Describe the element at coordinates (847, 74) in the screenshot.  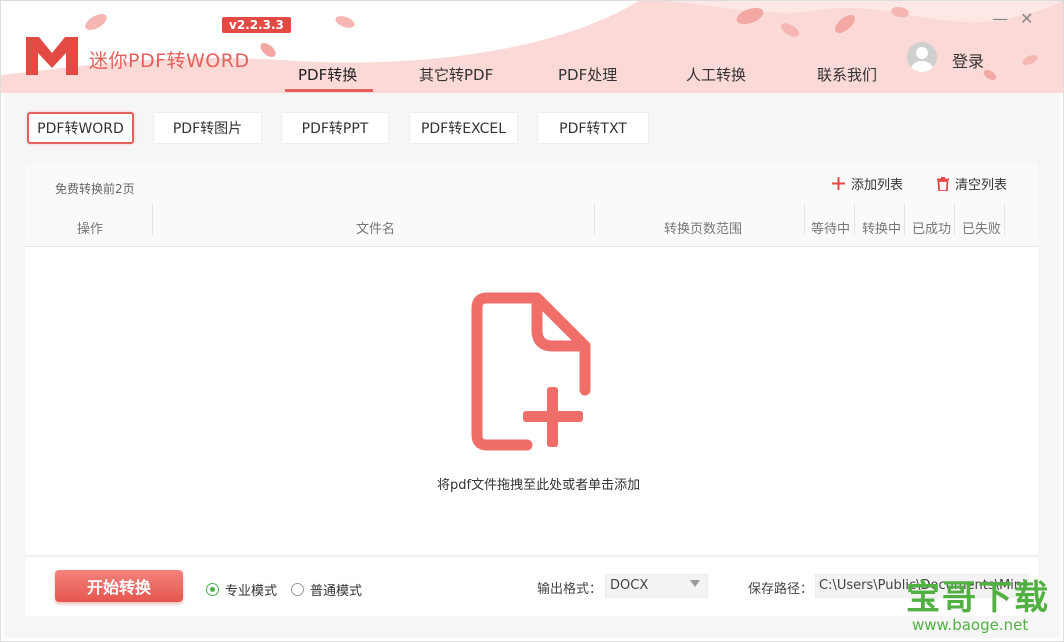
I see `nav-contact: 联系我们` at that location.